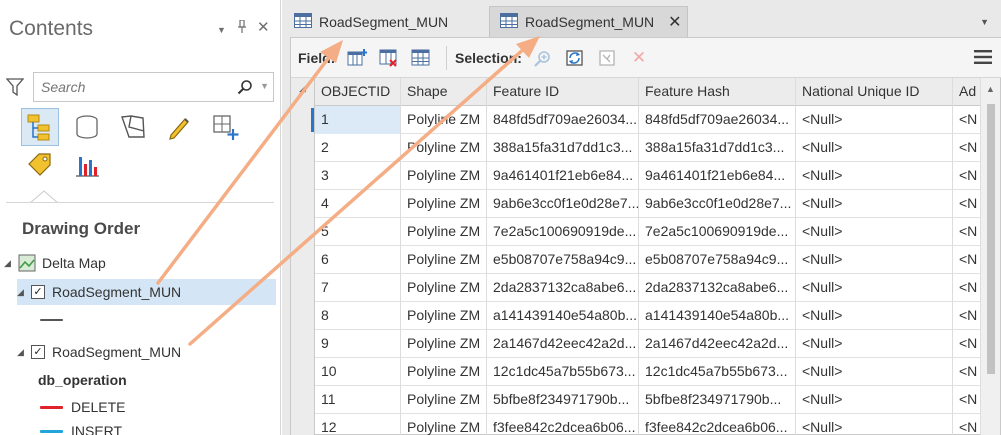  Describe the element at coordinates (358, 400) in the screenshot. I see `table-cell: 11` at that location.